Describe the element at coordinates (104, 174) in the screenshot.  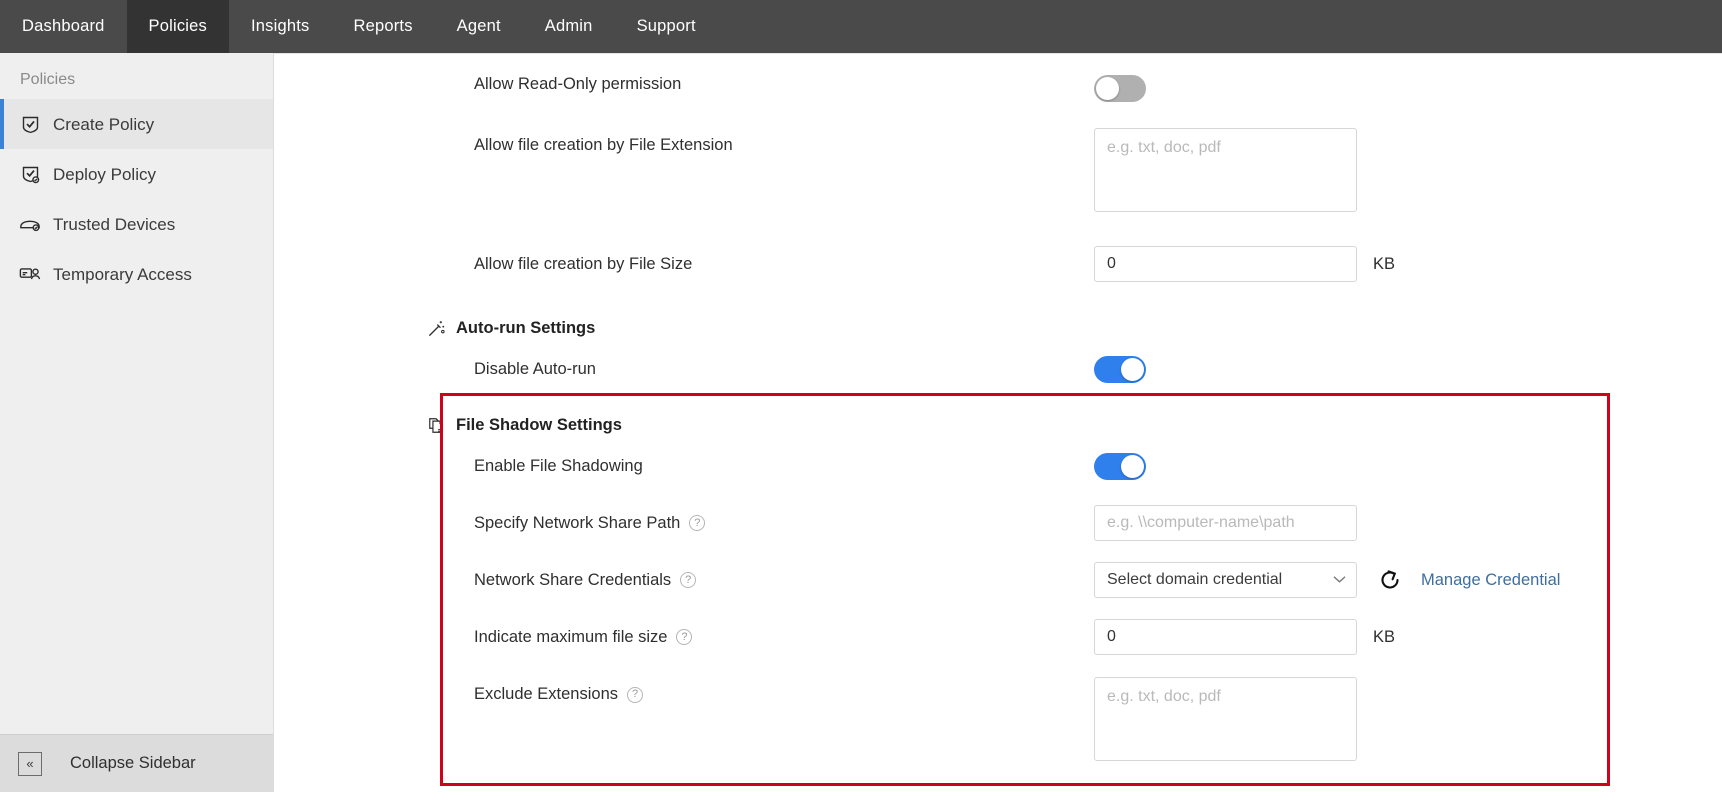
I see `sidebar-item-label: Deploy Policy` at that location.